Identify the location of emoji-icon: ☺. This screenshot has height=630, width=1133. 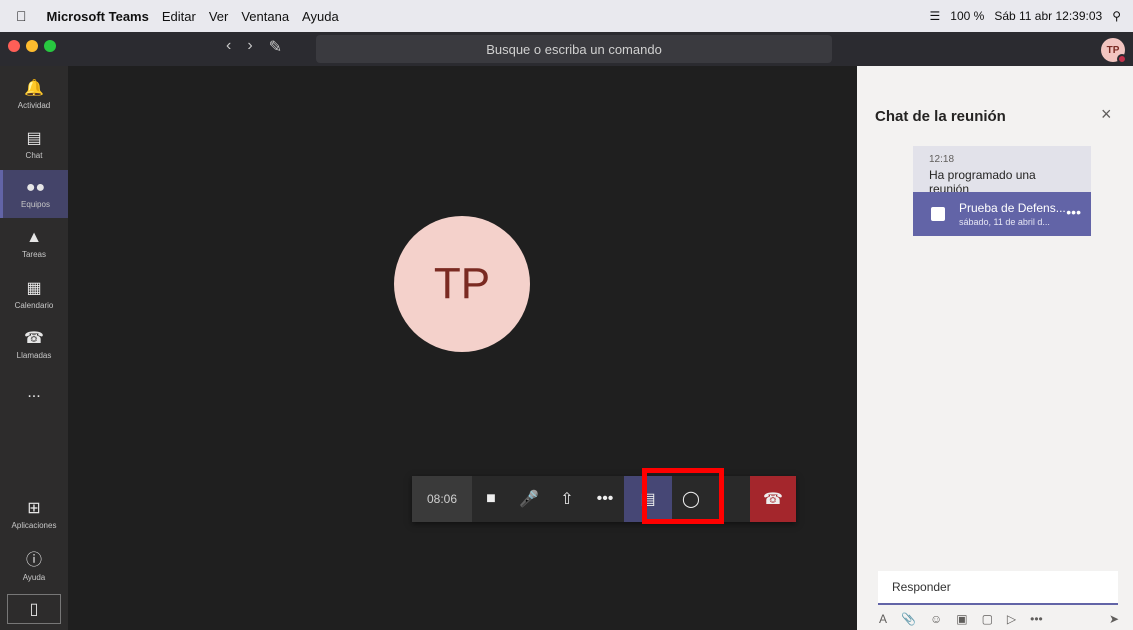
(936, 619).